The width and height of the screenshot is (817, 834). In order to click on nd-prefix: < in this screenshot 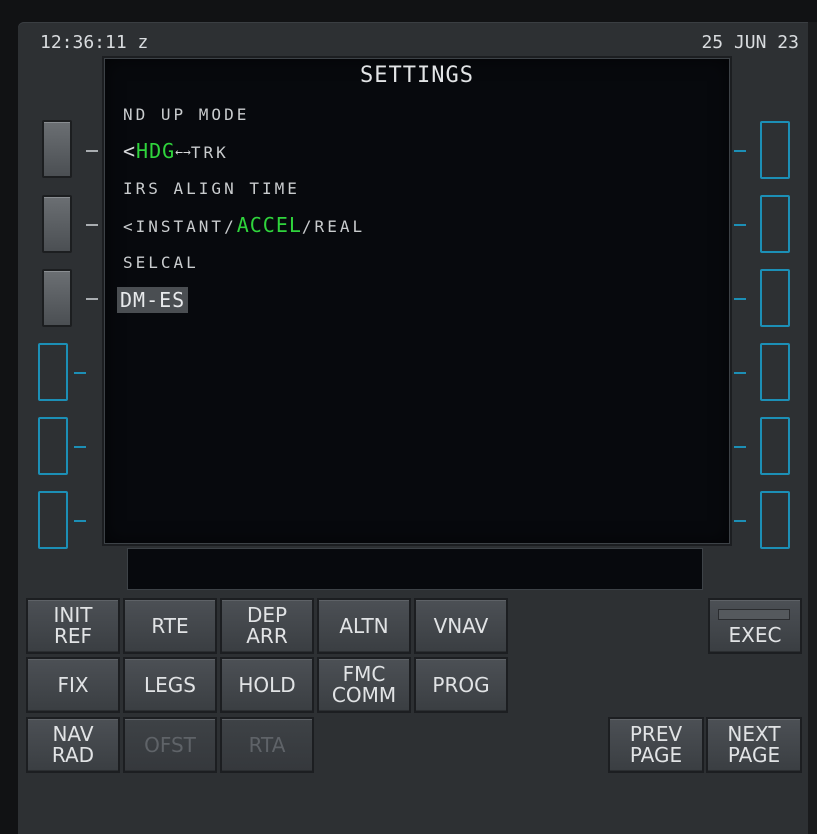, I will do `click(130, 151)`.